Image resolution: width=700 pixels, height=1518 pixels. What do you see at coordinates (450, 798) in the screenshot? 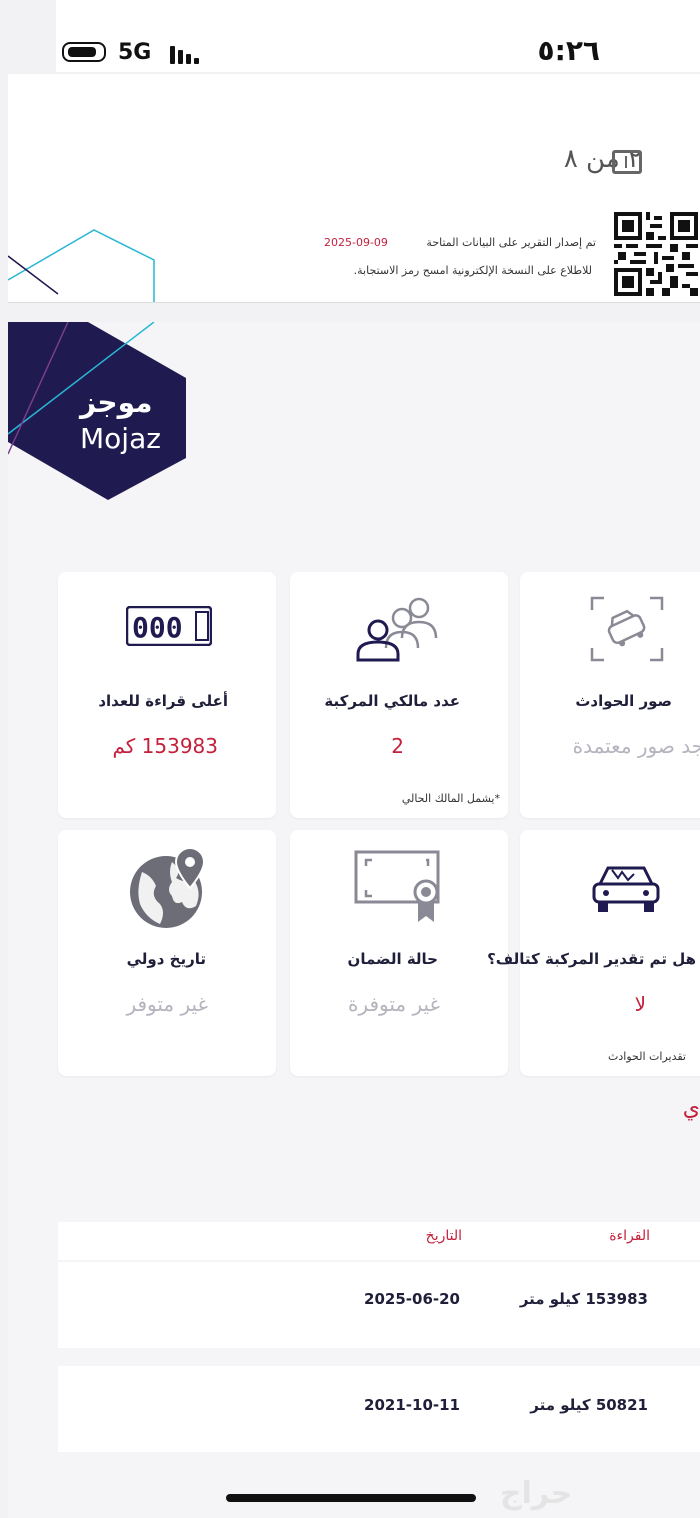
I see `owners-note: *يشمل المالك الحالي` at bounding box center [450, 798].